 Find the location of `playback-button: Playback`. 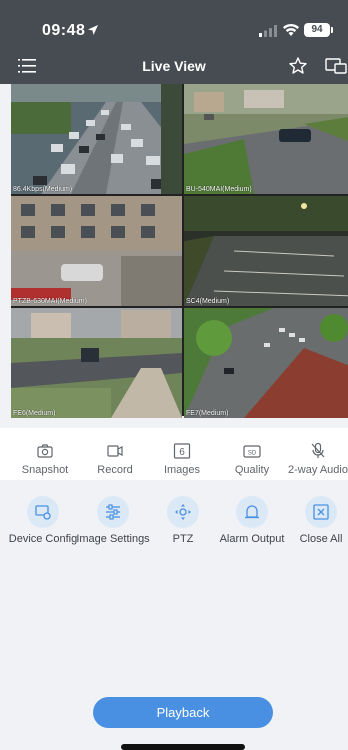

playback-button: Playback is located at coordinates (183, 712).